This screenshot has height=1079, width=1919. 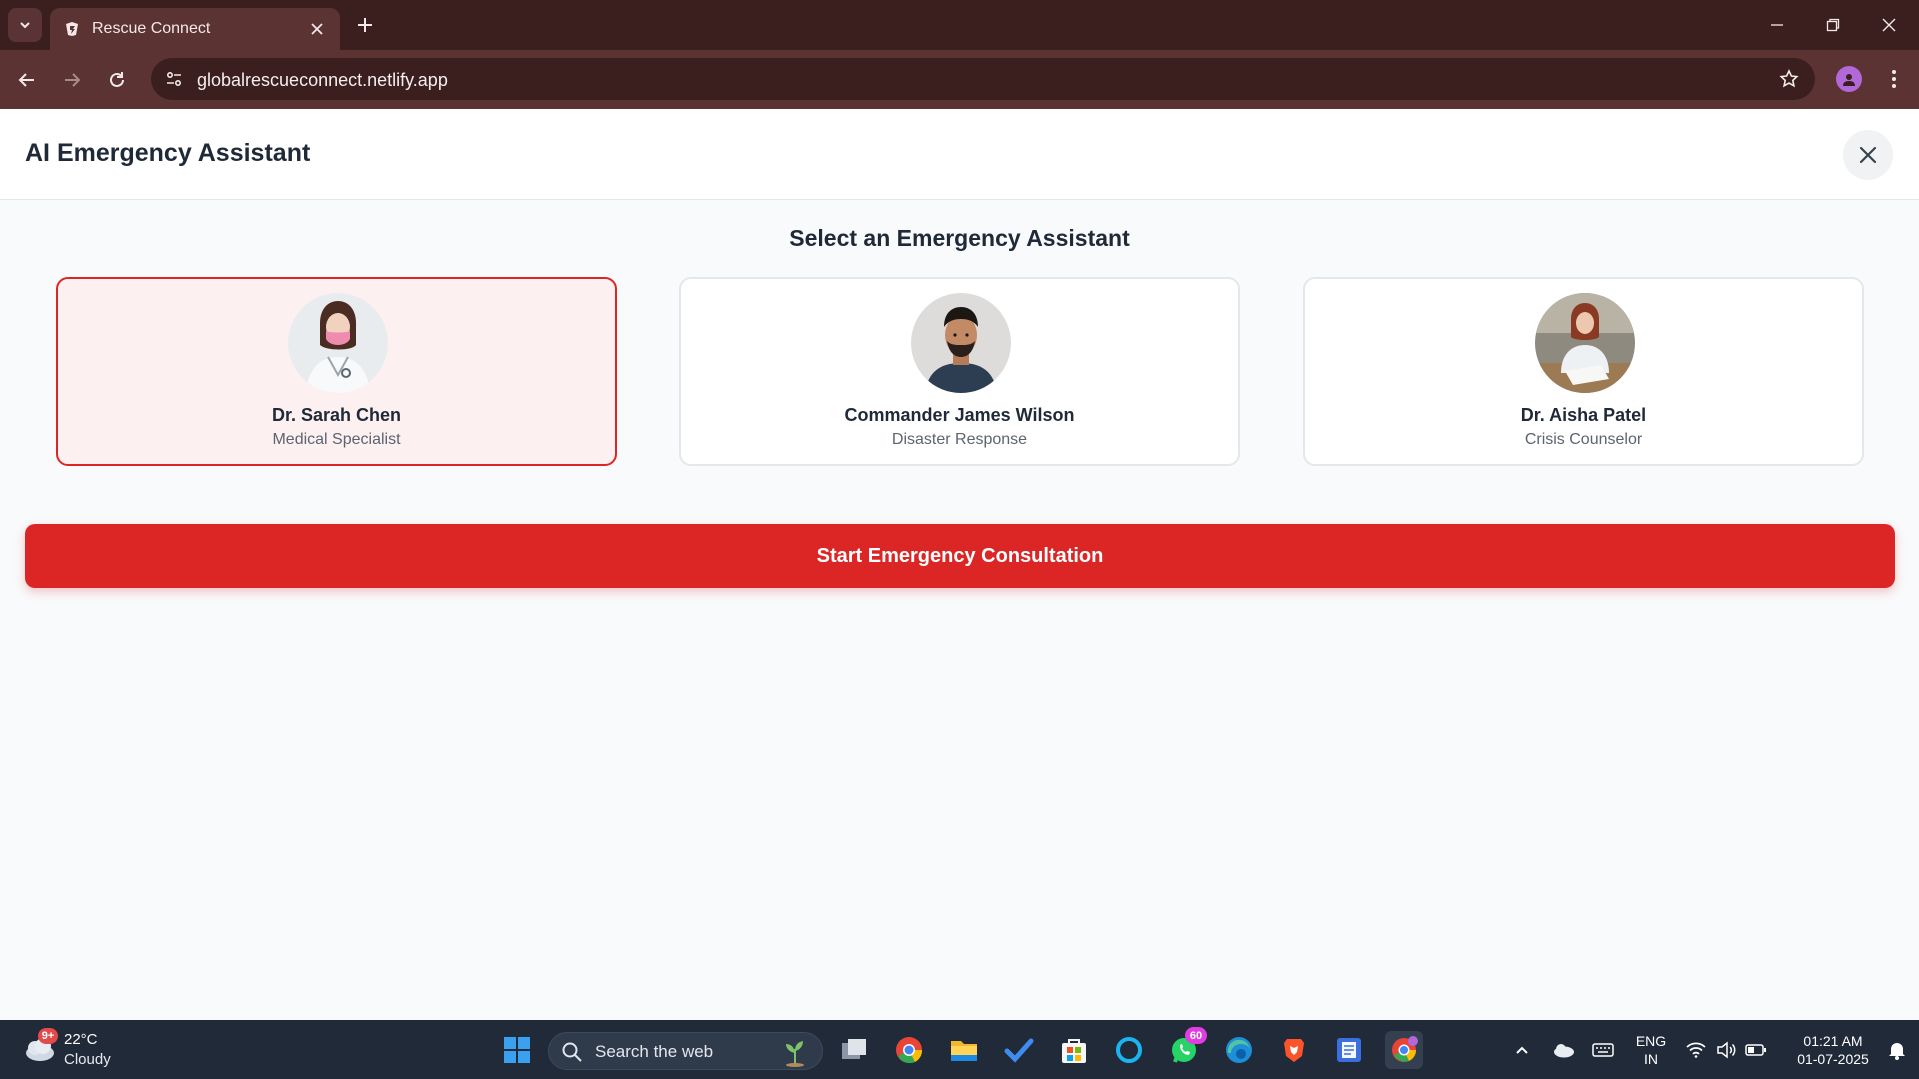 I want to click on profile-avatar, so click(x=1849, y=79).